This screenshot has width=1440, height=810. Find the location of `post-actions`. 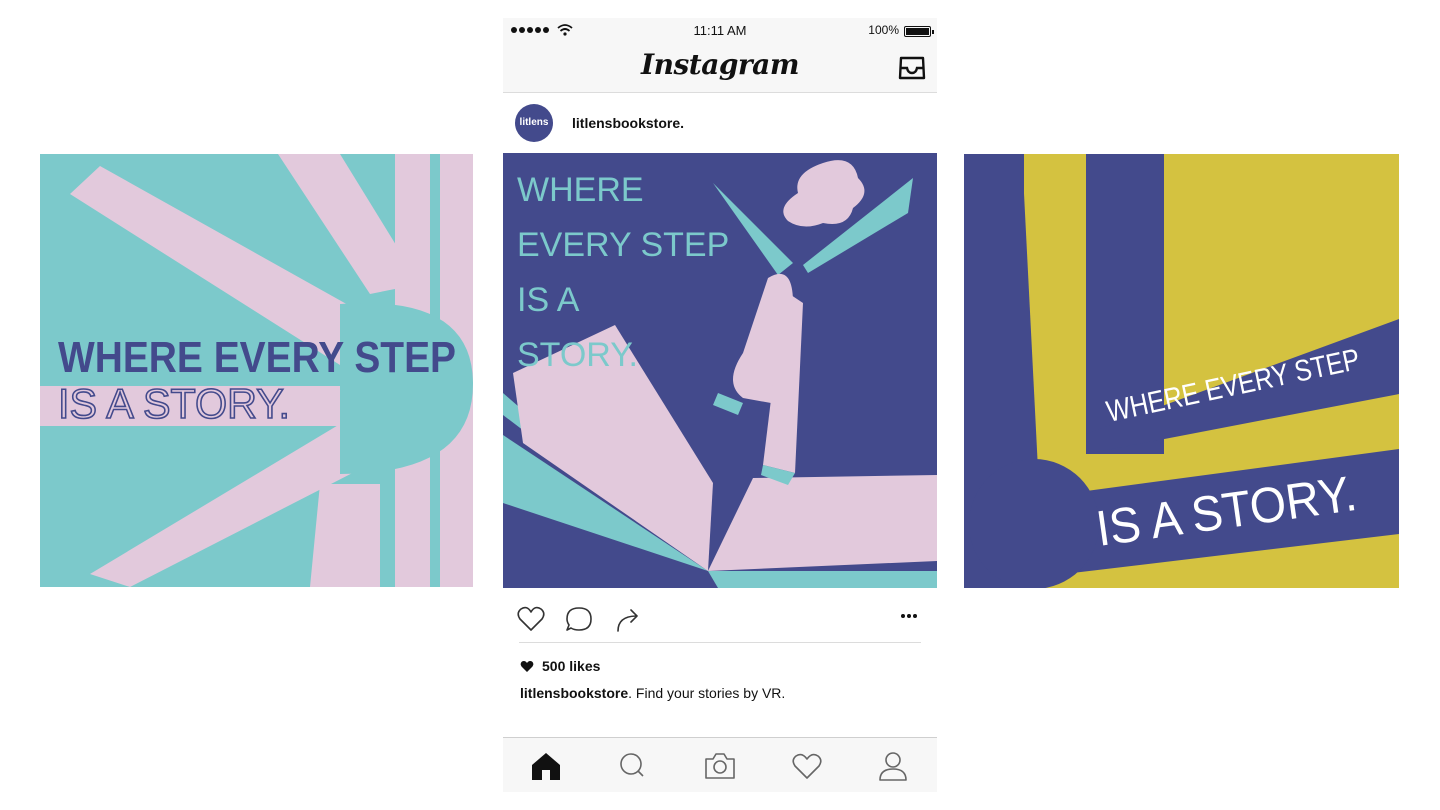

post-actions is located at coordinates (720, 619).